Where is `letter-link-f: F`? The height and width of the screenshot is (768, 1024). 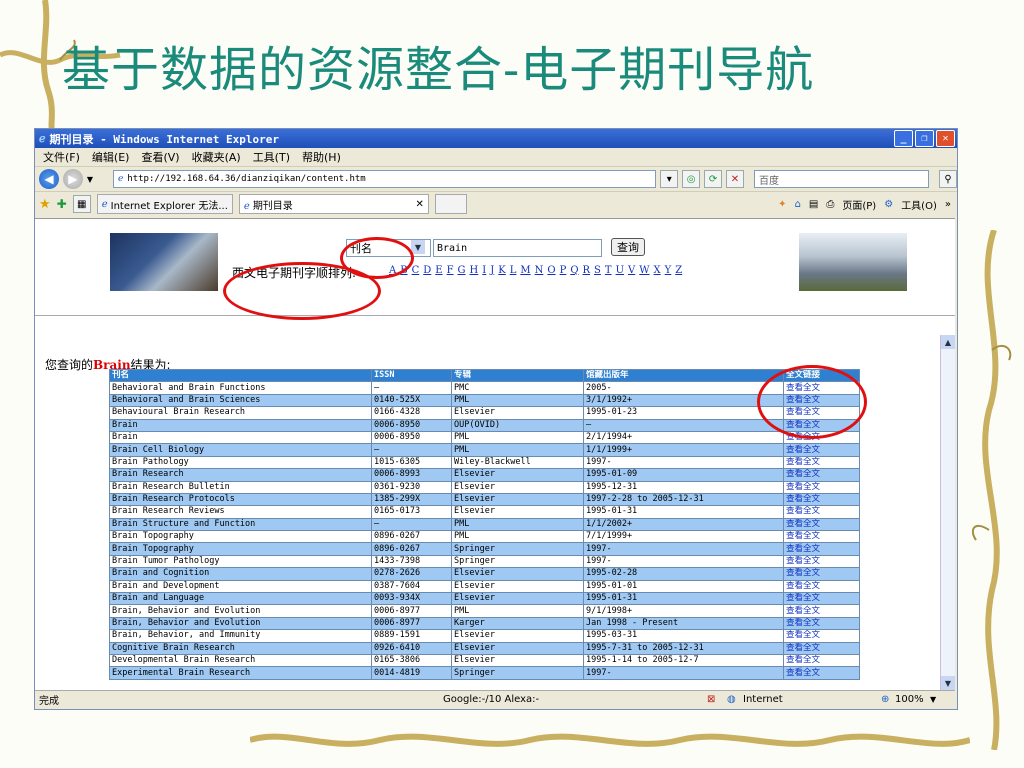
letter-link-f: F is located at coordinates (450, 270).